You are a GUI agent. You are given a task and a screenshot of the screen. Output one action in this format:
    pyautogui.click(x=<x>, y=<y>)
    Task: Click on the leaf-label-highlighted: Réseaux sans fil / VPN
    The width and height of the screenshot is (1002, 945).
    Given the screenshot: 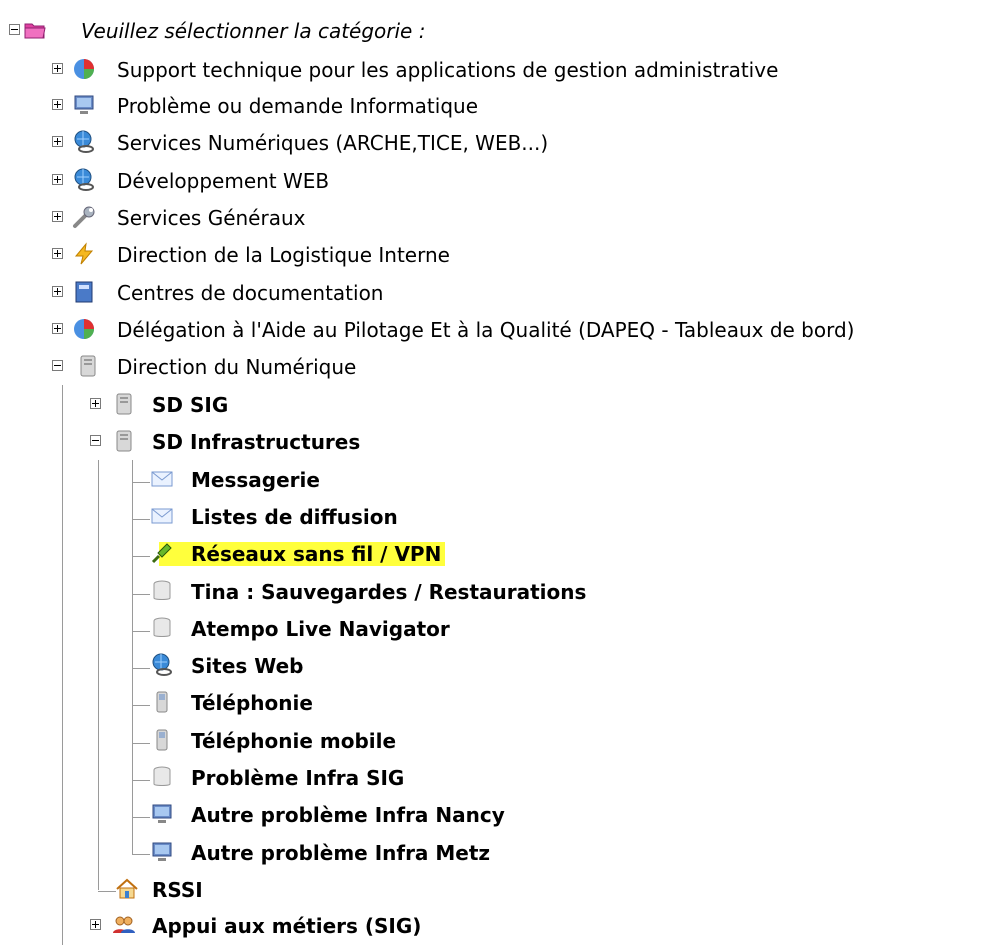 What is the action you would take?
    pyautogui.click(x=302, y=554)
    